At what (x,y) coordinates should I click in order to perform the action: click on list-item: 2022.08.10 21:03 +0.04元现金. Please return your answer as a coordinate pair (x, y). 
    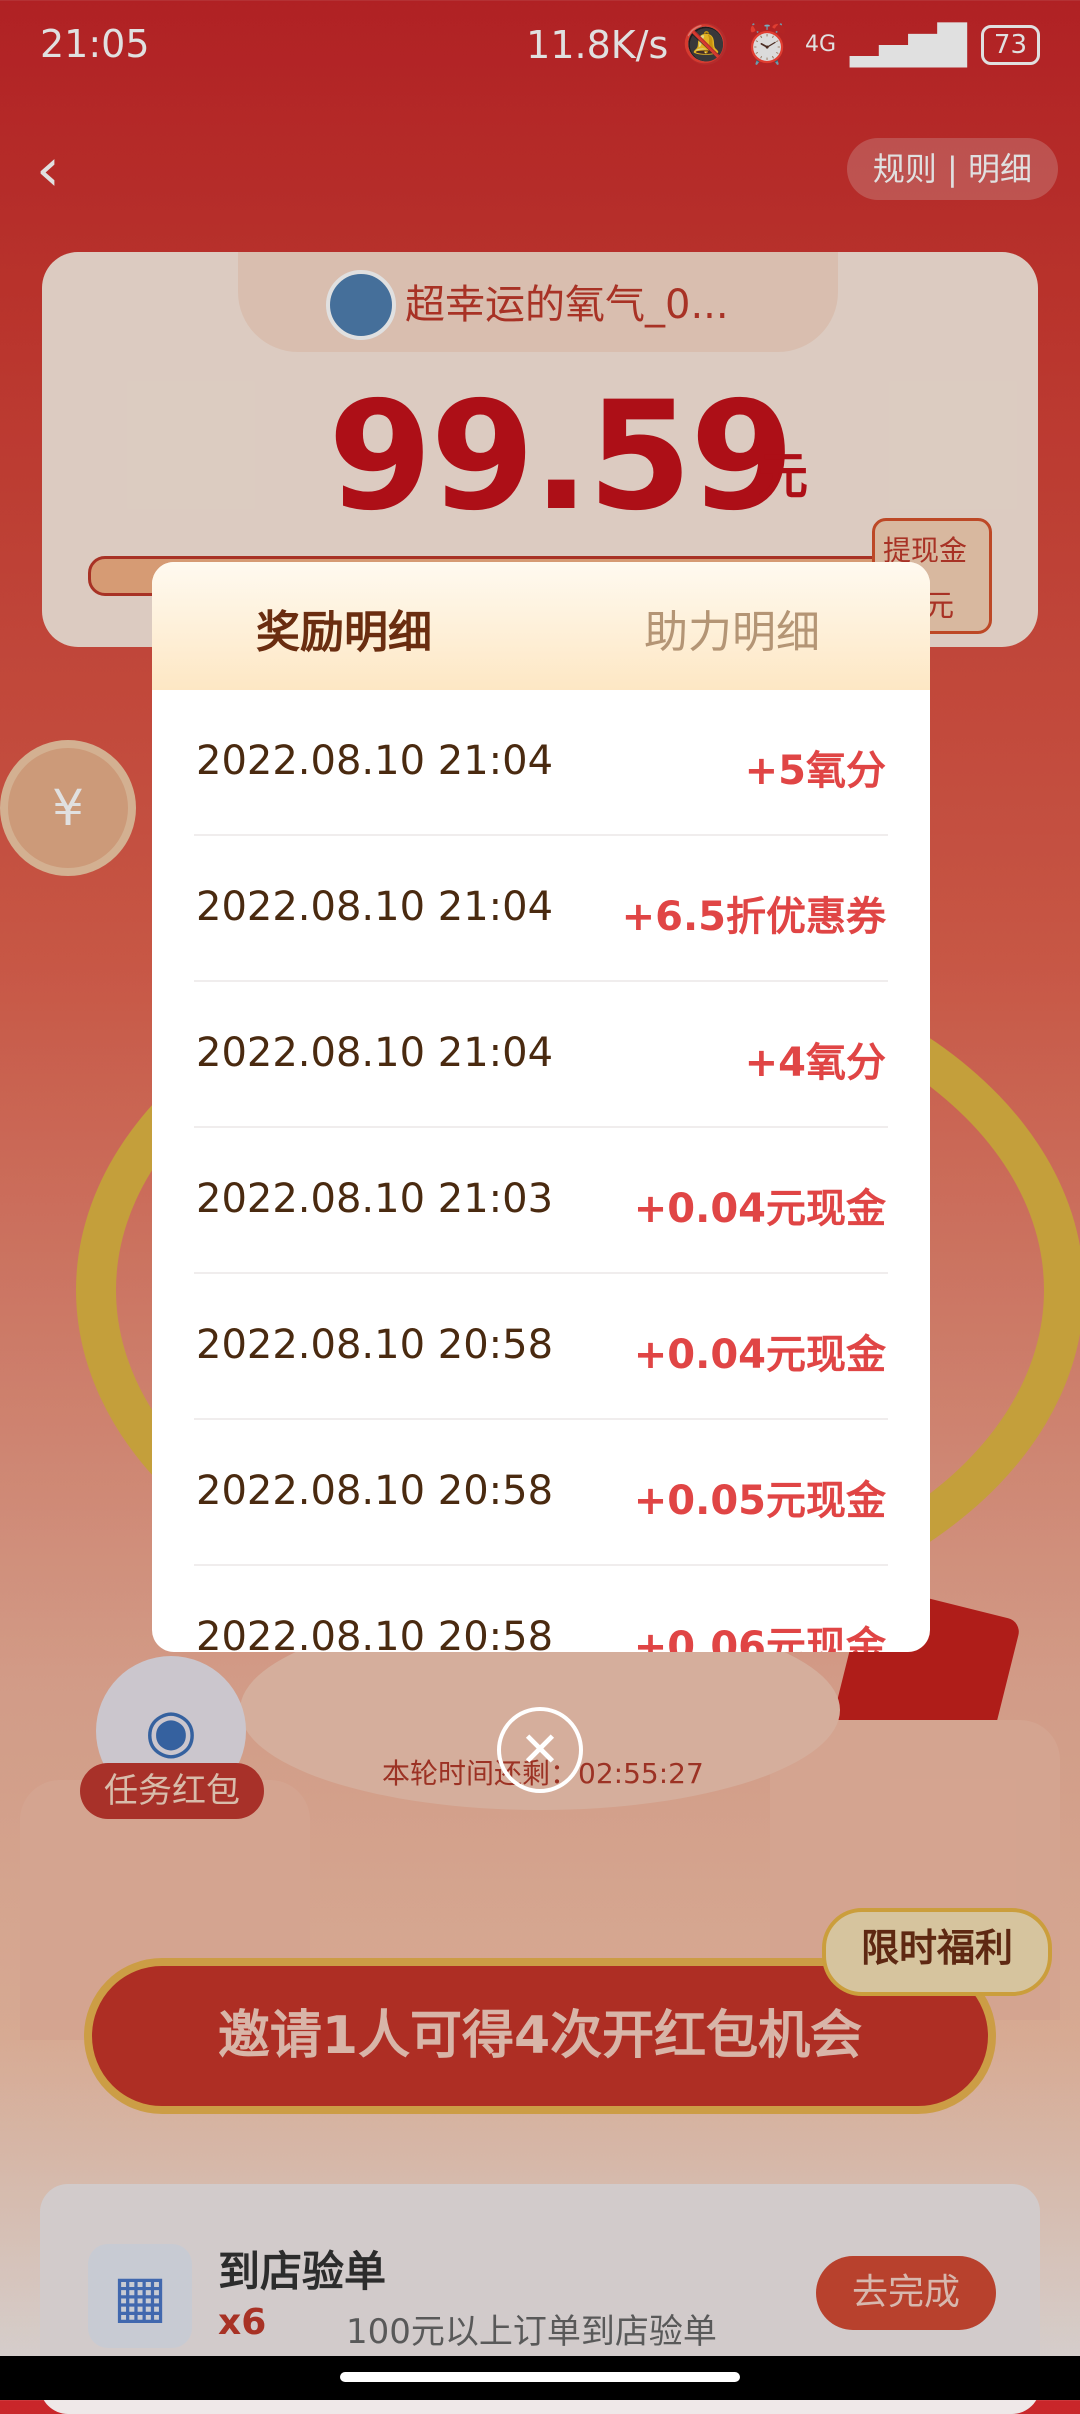
    Looking at the image, I should click on (541, 1201).